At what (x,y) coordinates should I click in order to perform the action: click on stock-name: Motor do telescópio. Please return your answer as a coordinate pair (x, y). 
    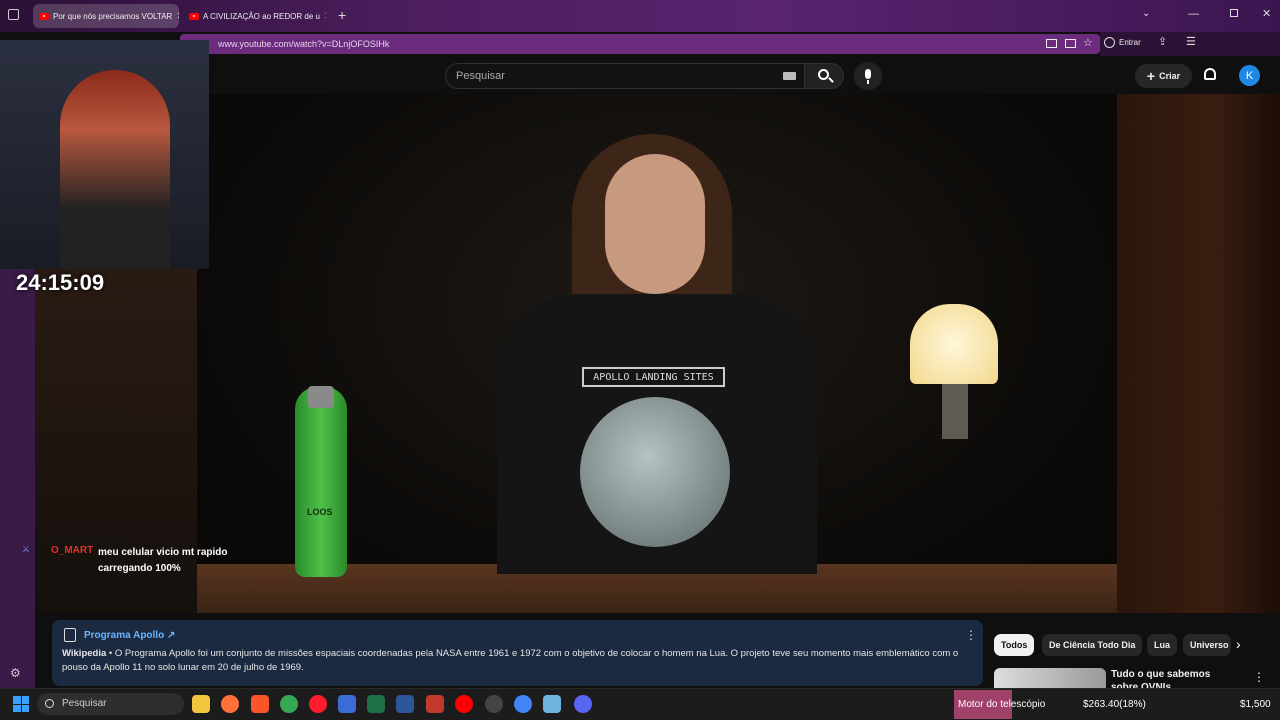
    Looking at the image, I should click on (1001, 704).